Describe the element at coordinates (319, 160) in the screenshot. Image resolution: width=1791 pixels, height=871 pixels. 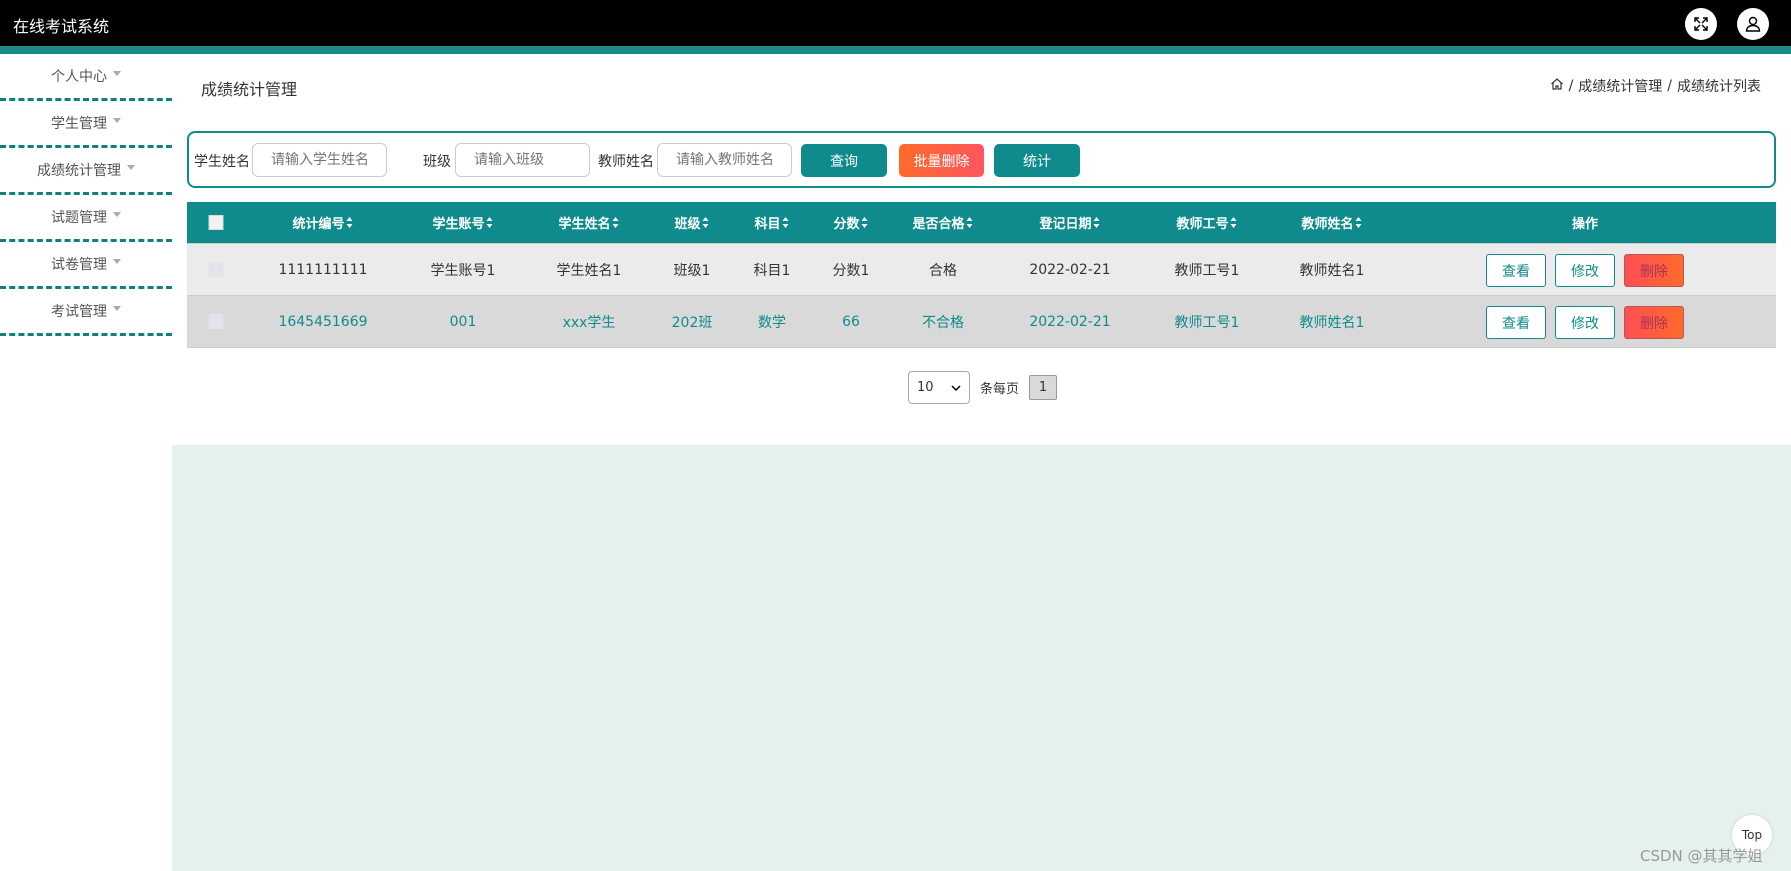
I see `student-name-input` at that location.